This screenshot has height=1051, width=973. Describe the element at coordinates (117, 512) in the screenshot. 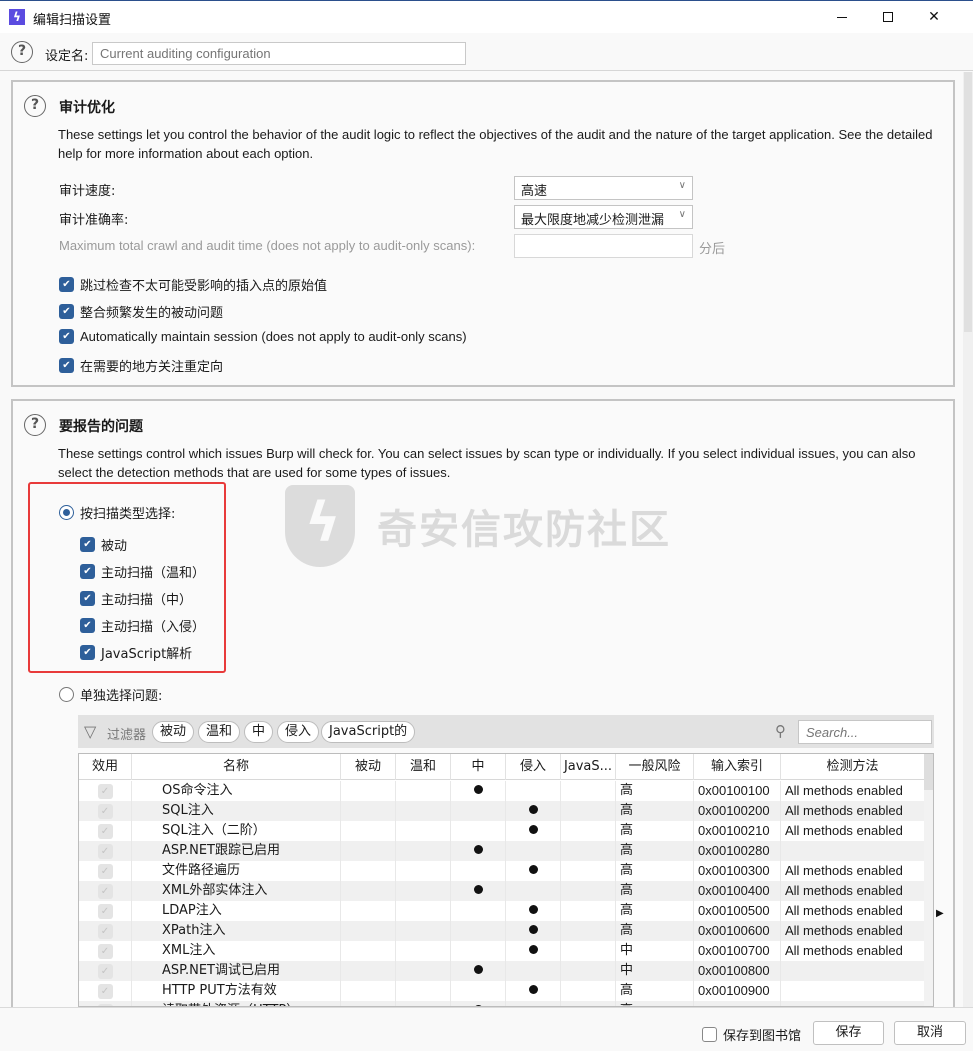

I see `select-by-type-radio: 按扫描类型选择:` at that location.